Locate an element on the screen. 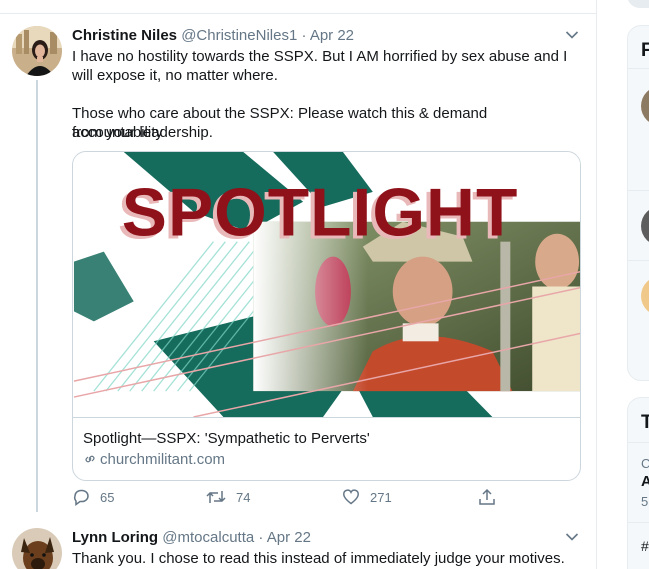 Image resolution: width=649 pixels, height=569 pixels. tweet-header: Lynn Loring @mtocalcutta · Apr 22 is located at coordinates (191, 538).